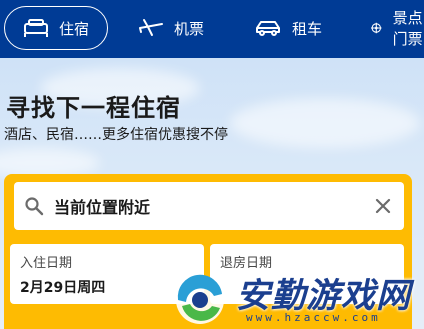 Image resolution: width=424 pixels, height=329 pixels. What do you see at coordinates (56, 28) in the screenshot?
I see `tab-stays: 住宿` at bounding box center [56, 28].